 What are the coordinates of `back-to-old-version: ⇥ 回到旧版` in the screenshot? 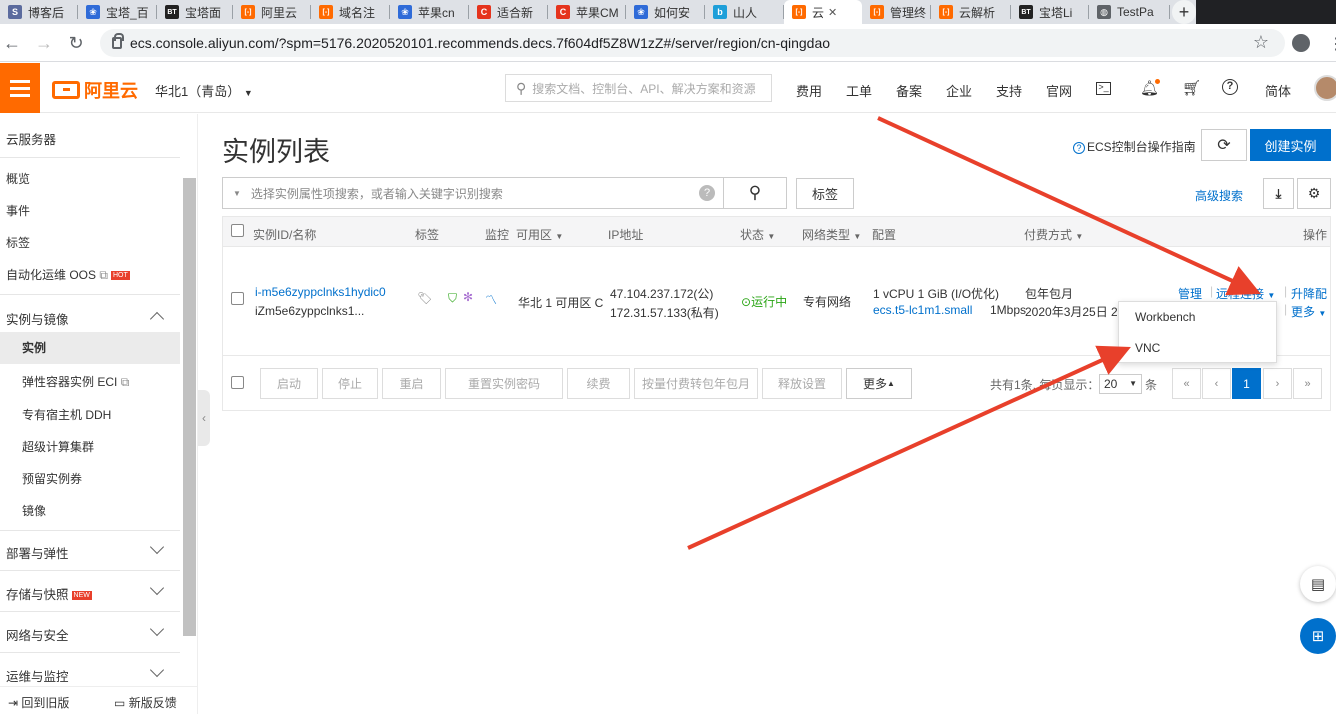 It's located at (38, 702).